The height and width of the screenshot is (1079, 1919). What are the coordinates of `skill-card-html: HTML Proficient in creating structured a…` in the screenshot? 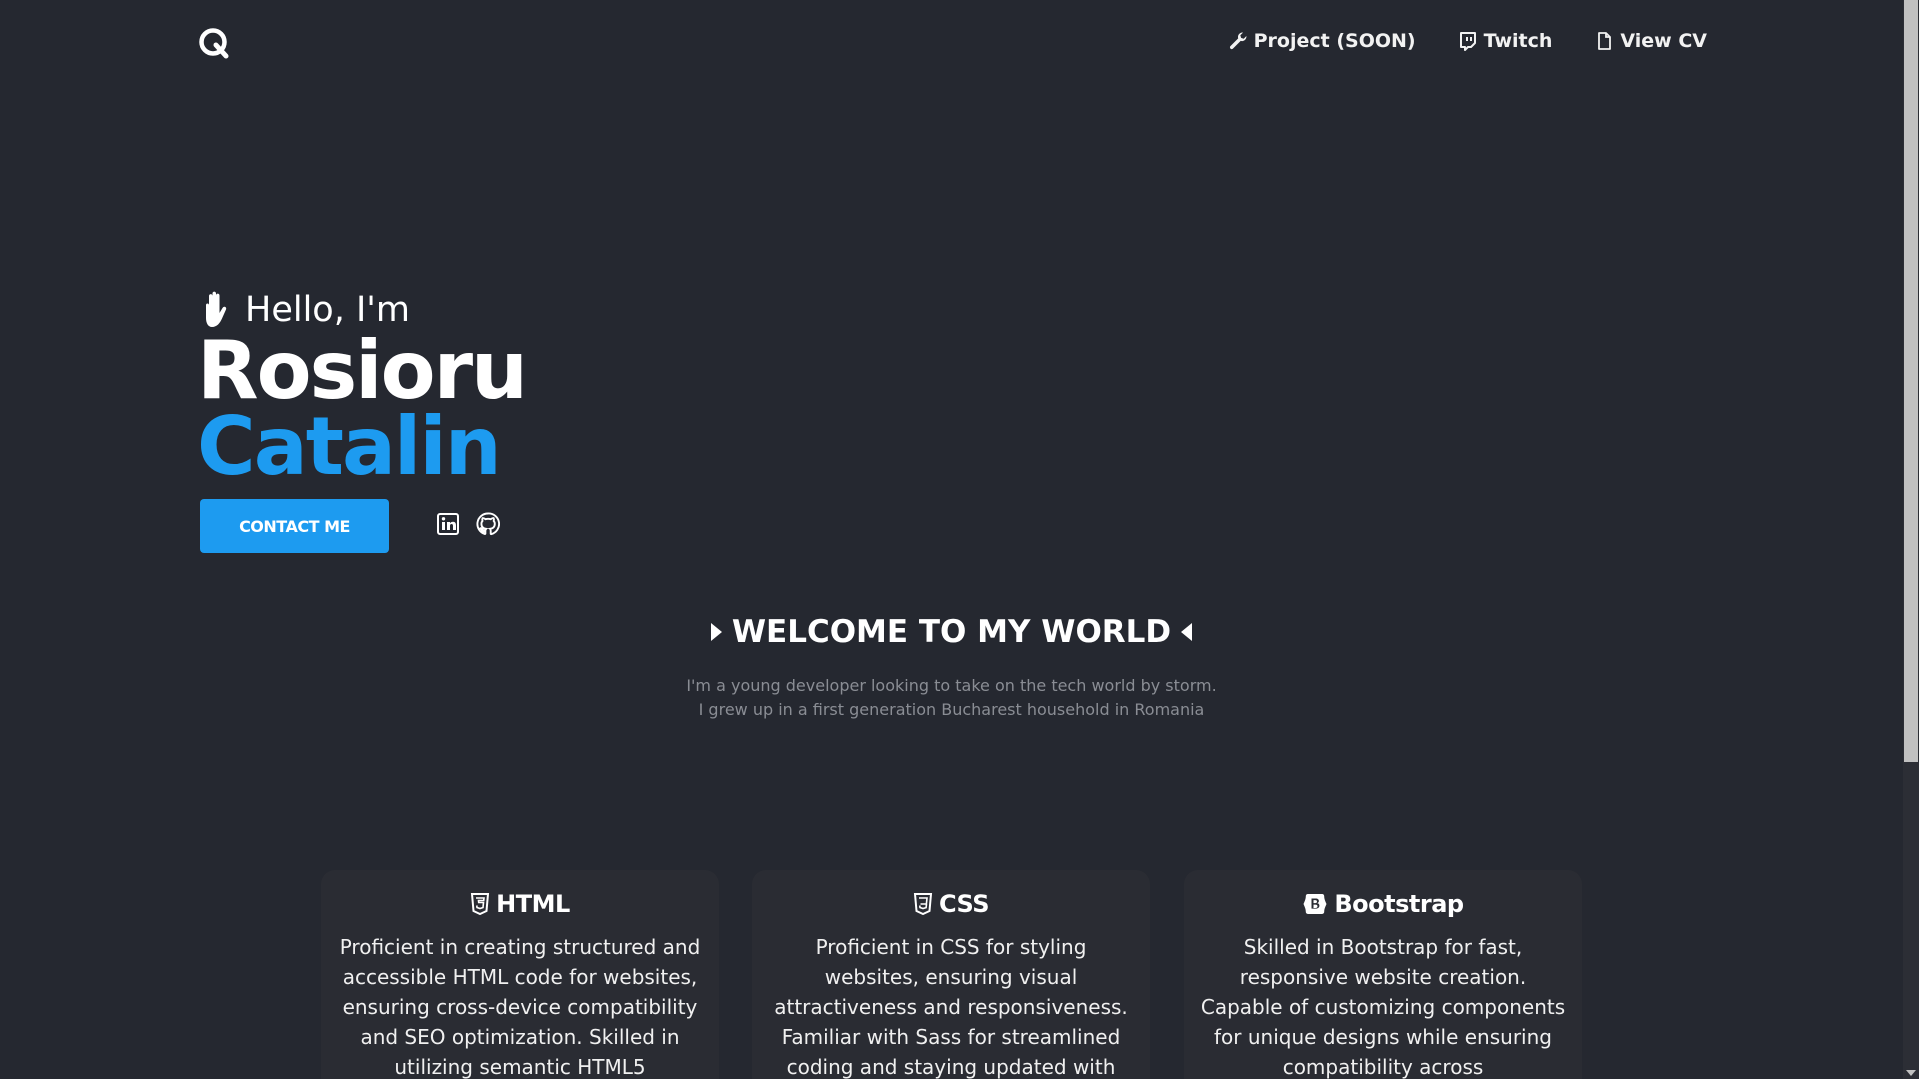 It's located at (520, 974).